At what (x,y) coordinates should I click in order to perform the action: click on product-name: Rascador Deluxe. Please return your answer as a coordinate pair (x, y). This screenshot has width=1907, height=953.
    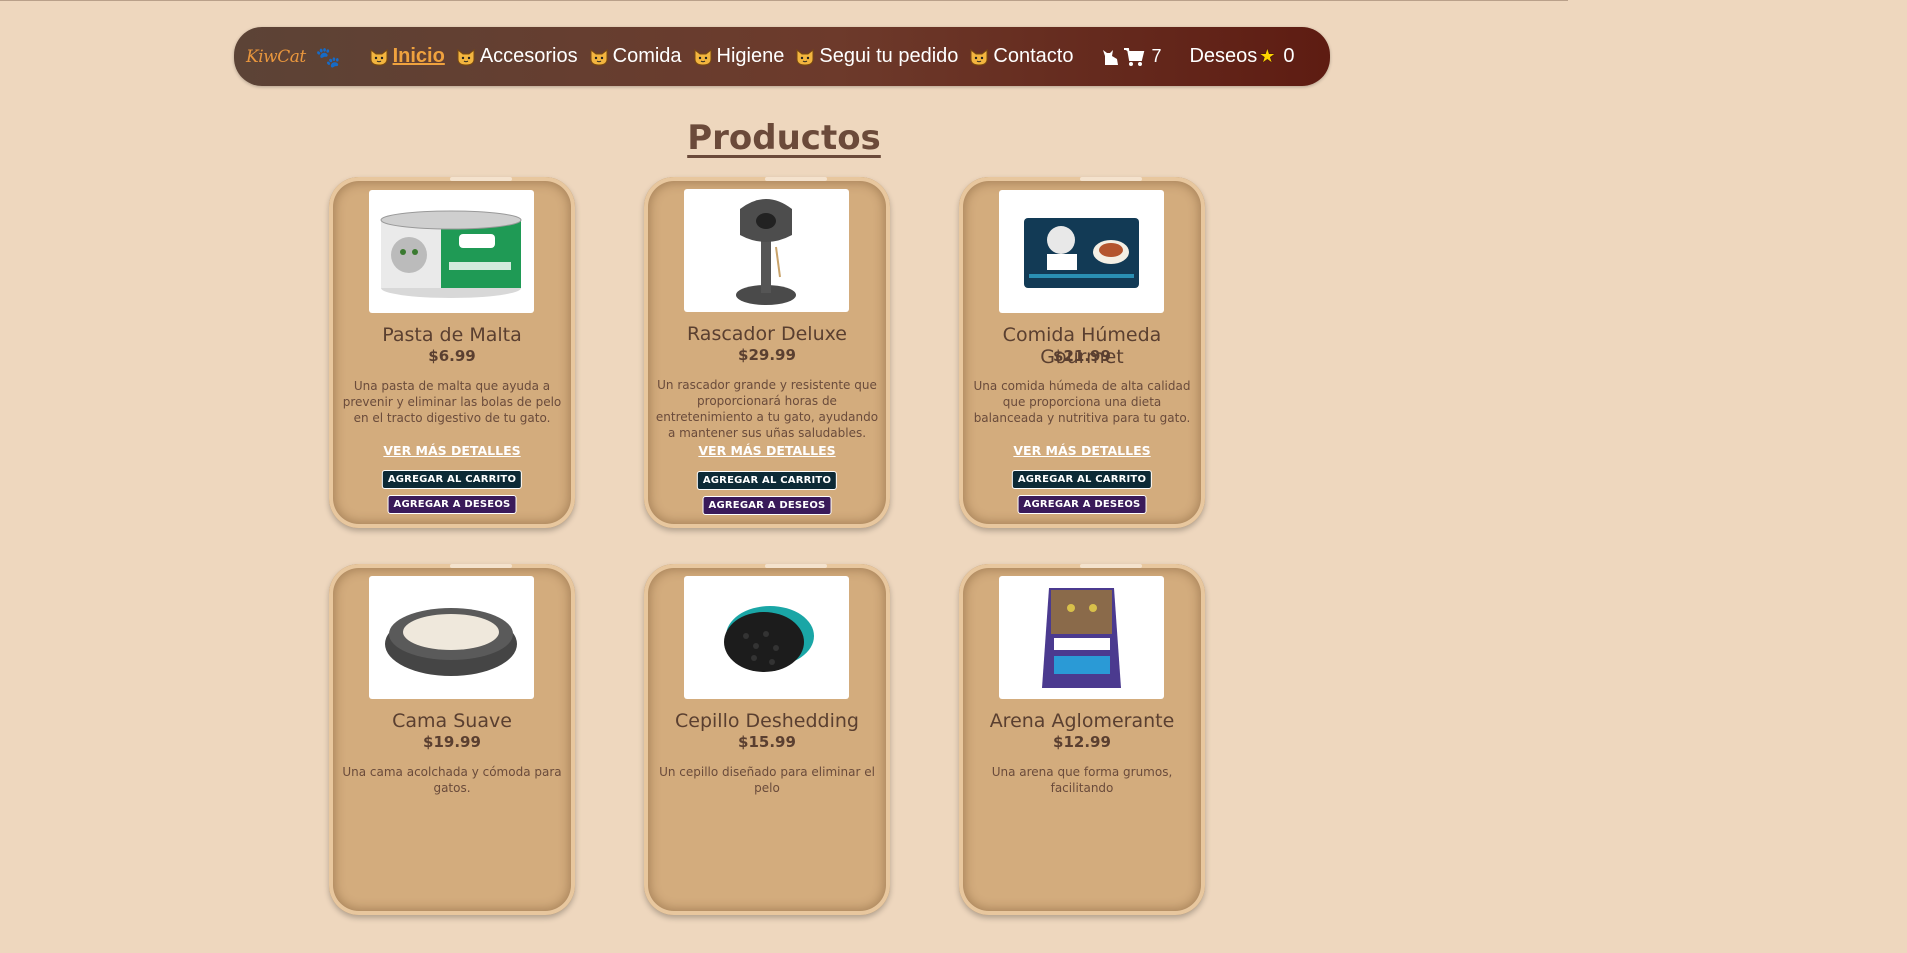
    Looking at the image, I should click on (767, 334).